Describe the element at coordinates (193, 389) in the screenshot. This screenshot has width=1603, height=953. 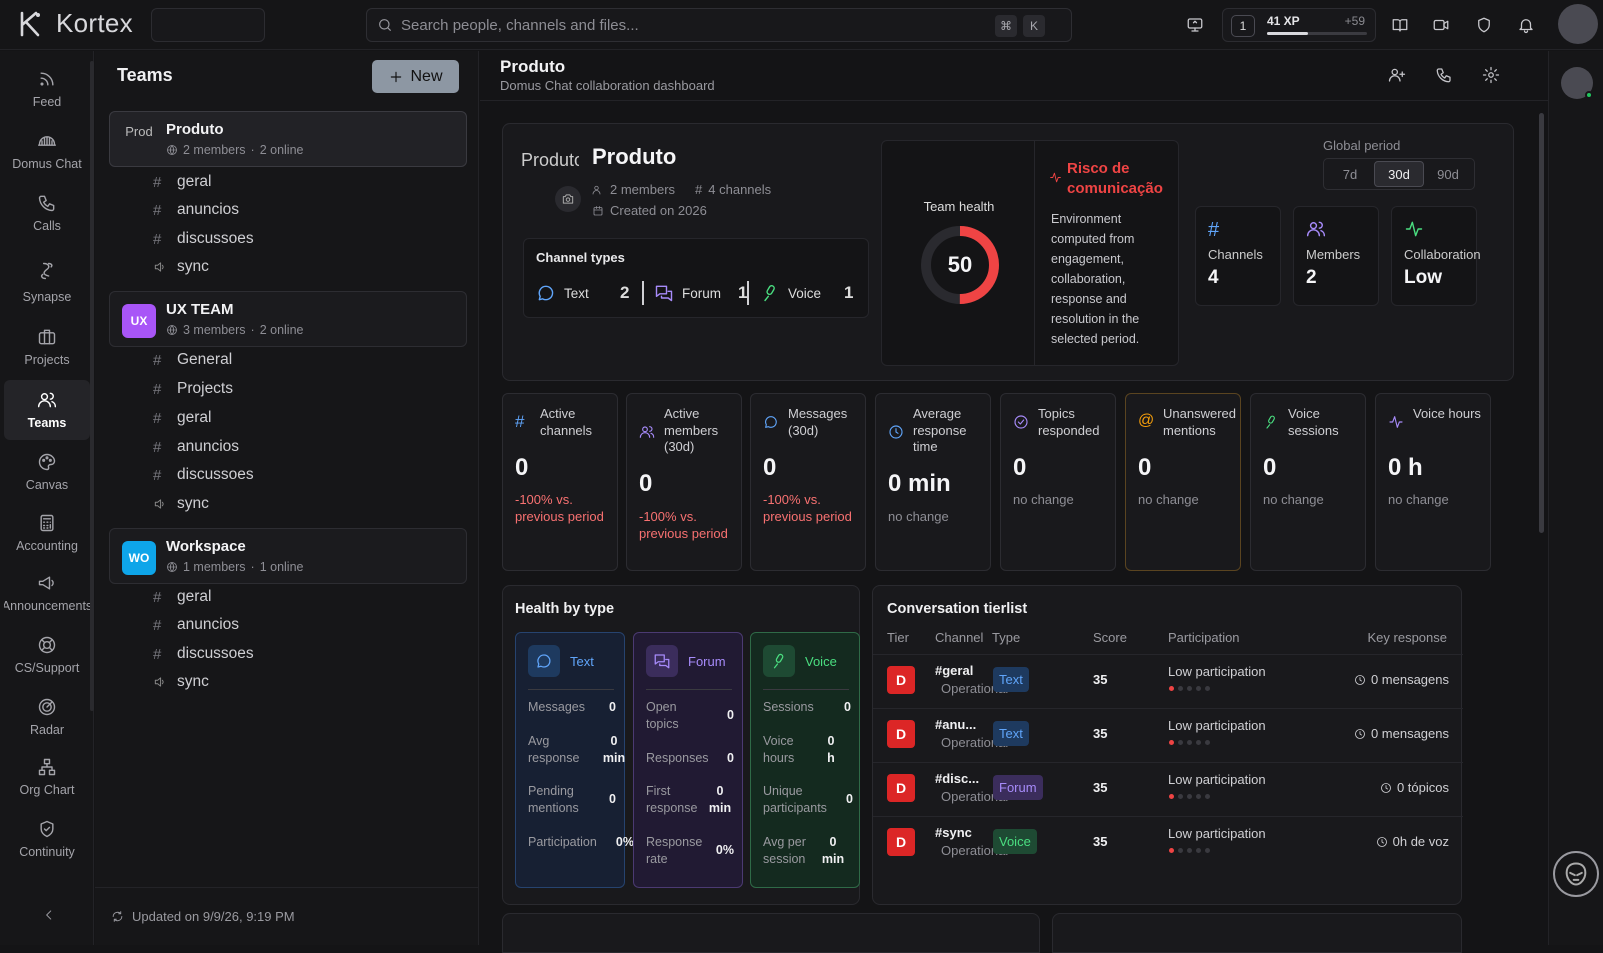
I see `channel-item: # Projects` at that location.